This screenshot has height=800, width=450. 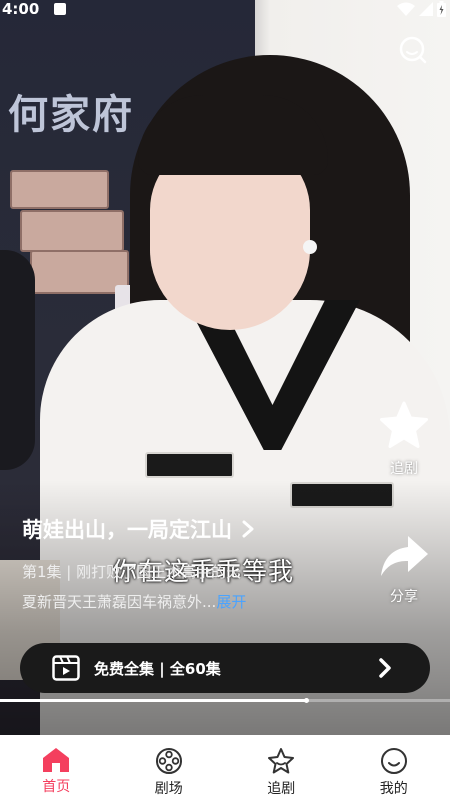 What do you see at coordinates (441, 9) in the screenshot?
I see `battery-icon` at bounding box center [441, 9].